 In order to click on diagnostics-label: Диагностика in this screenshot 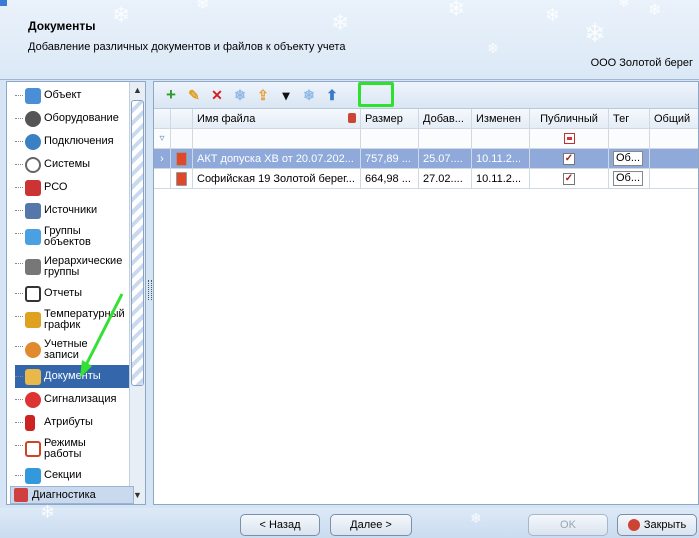, I will do `click(64, 495)`.